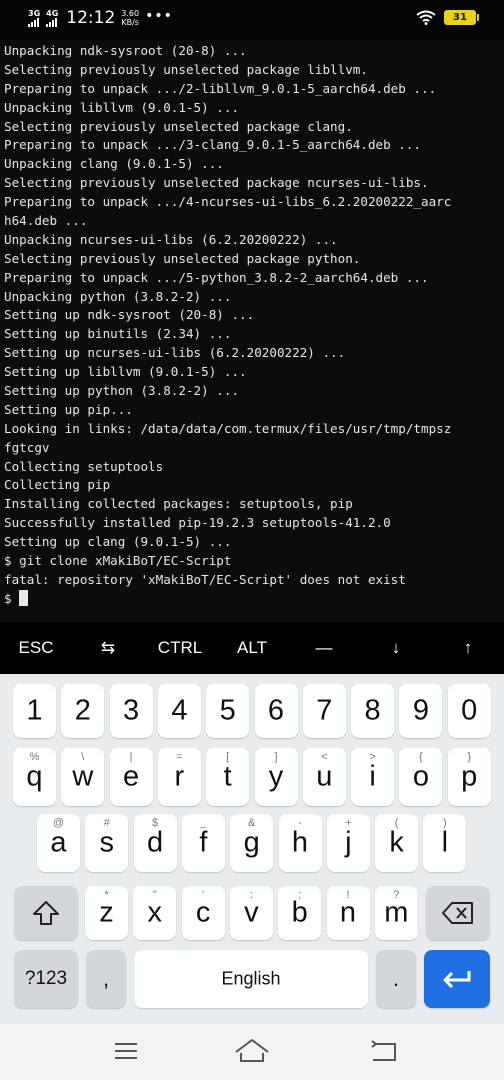 This screenshot has width=504, height=1080. I want to click on comma-key: ,, so click(106, 979).